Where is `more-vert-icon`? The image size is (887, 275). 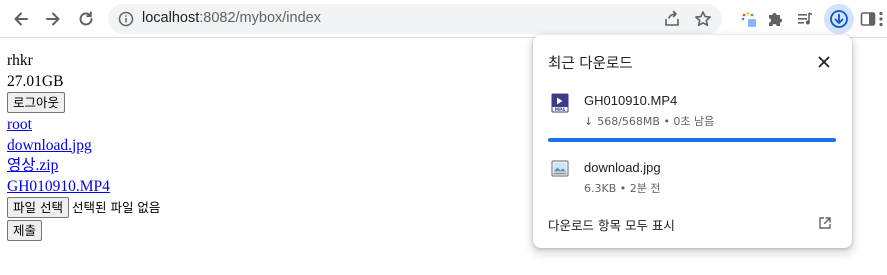 more-vert-icon is located at coordinates (881, 19).